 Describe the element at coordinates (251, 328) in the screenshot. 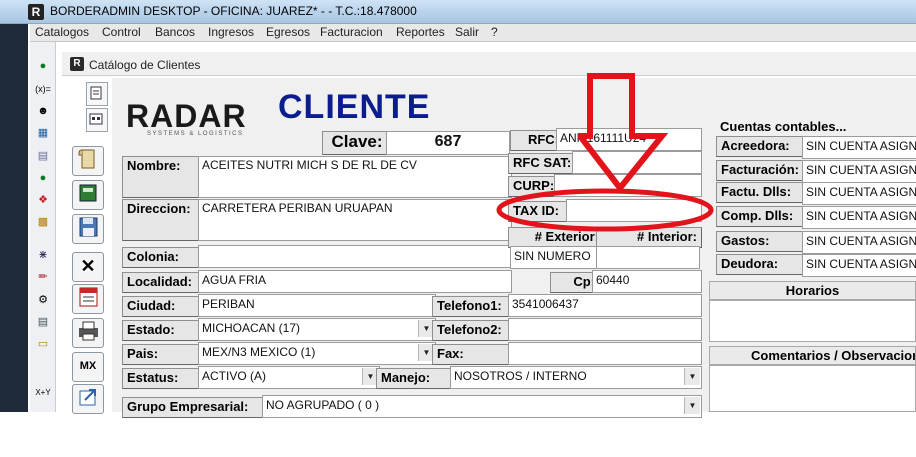

I see `estado-select-value: MICHOACAN (17)` at that location.